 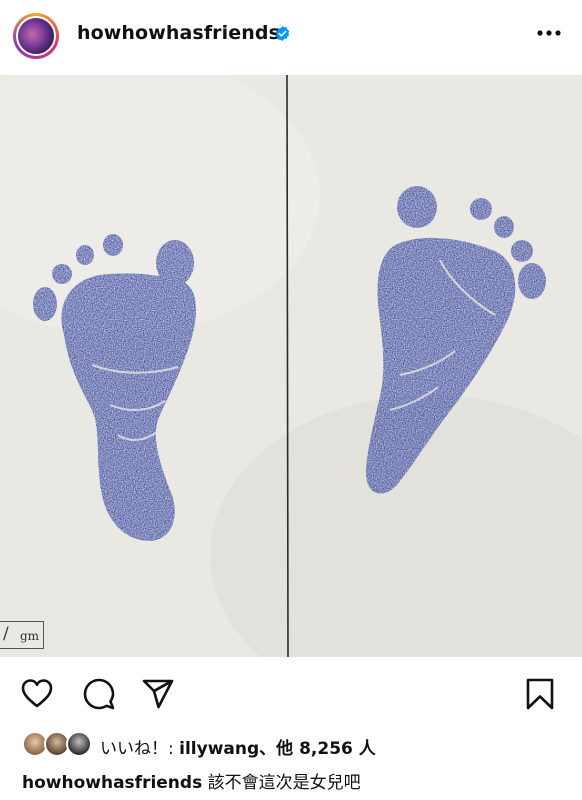 I want to click on comment-icon, so click(x=99, y=694).